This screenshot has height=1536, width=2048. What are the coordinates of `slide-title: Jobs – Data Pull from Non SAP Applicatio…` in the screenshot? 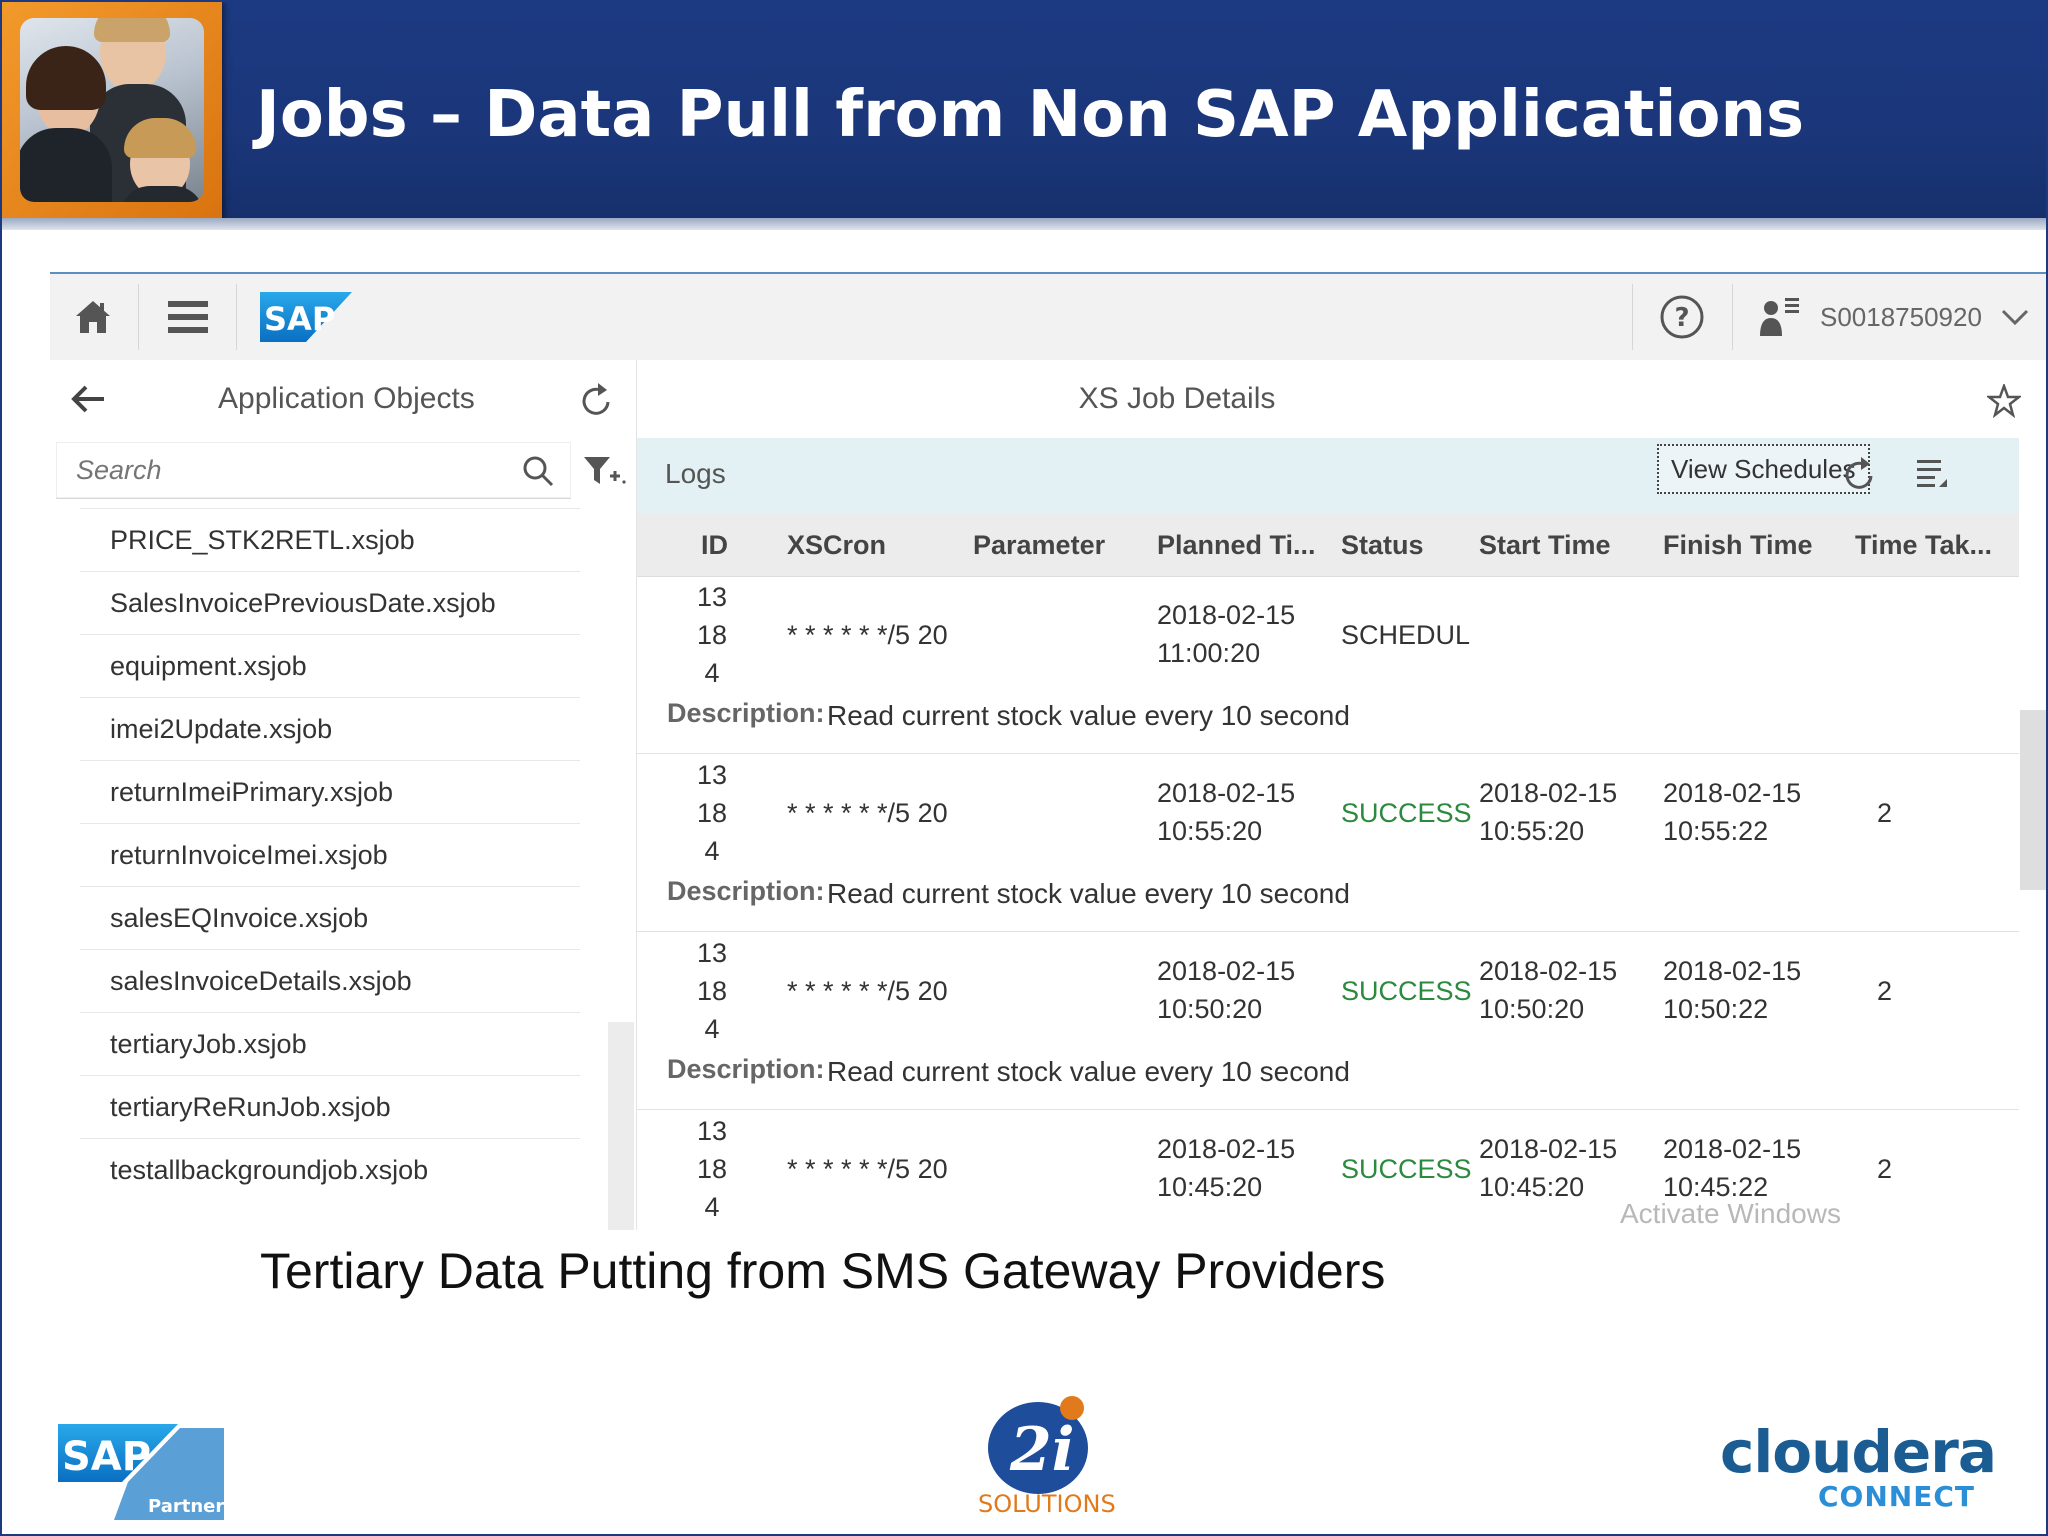 It's located at (1030, 115).